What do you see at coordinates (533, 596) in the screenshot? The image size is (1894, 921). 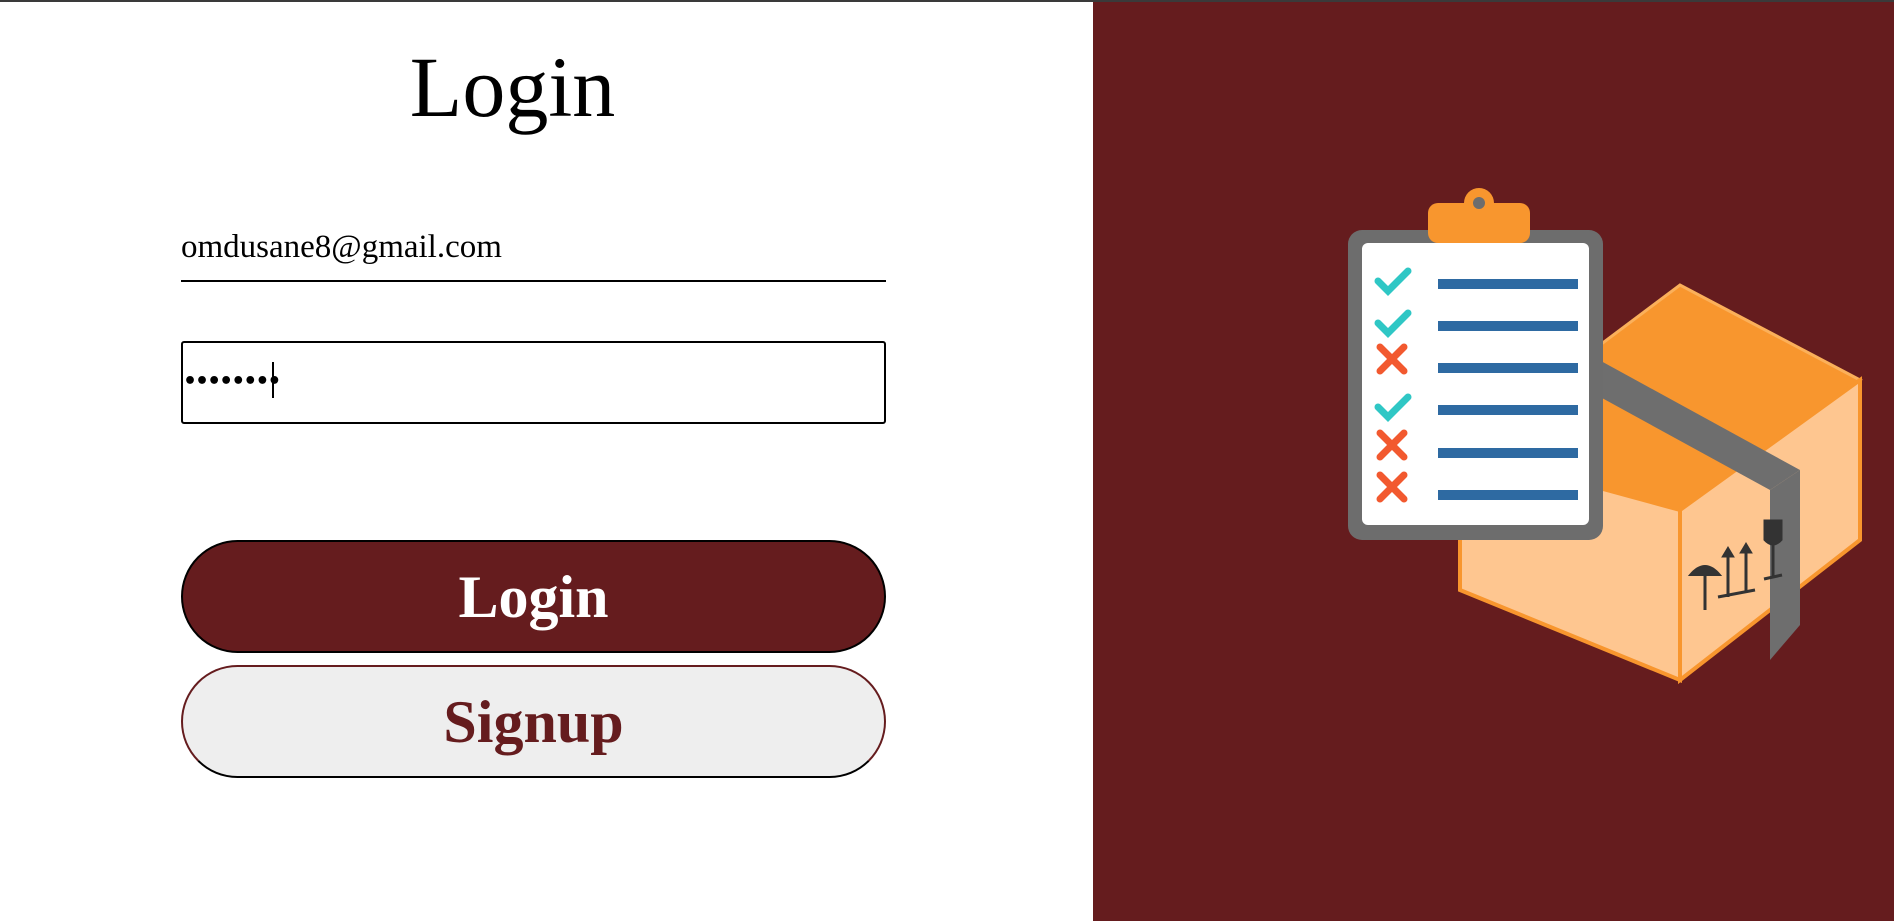 I see `login-button: Login` at bounding box center [533, 596].